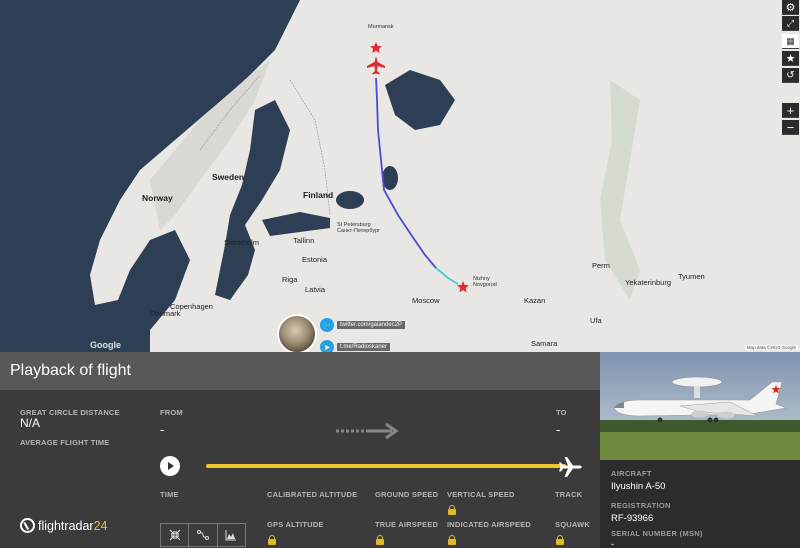 The image size is (800, 548). I want to click on from-value: -, so click(162, 429).